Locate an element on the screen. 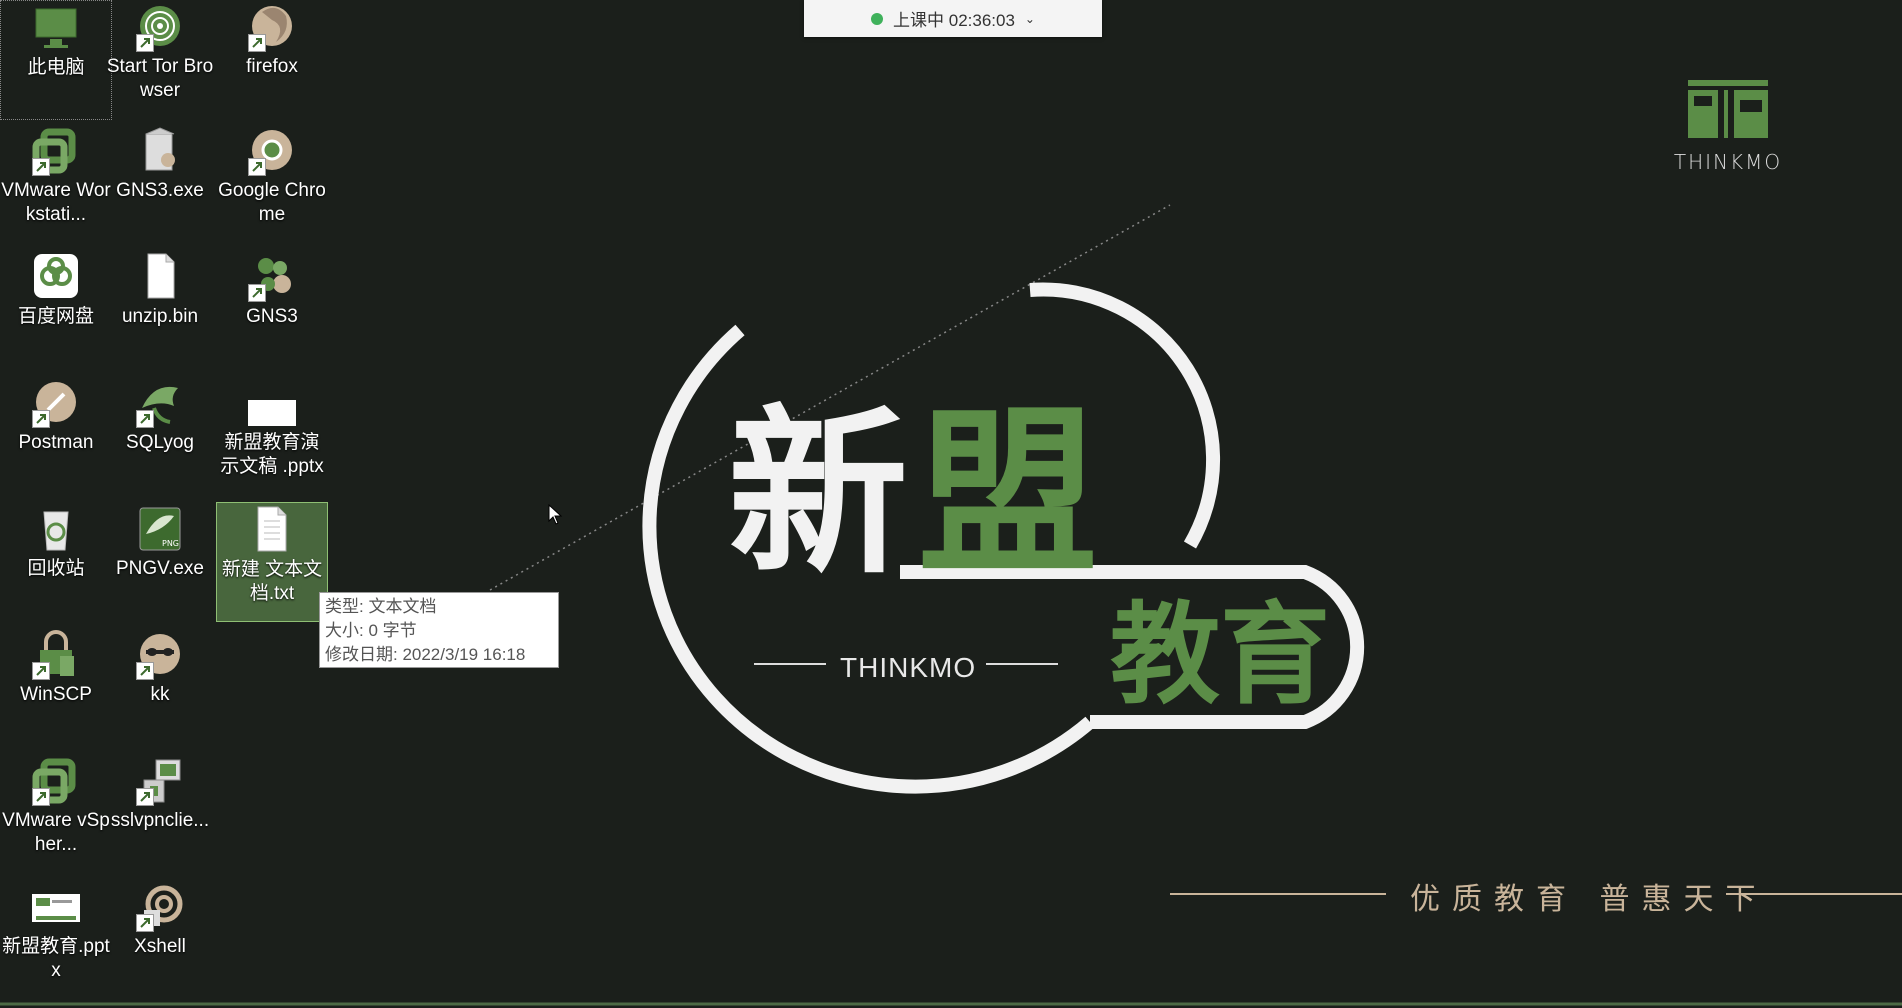 This screenshot has width=1902, height=1008. desktop-icon-new-text-document: 新建 文本文档.txt is located at coordinates (272, 562).